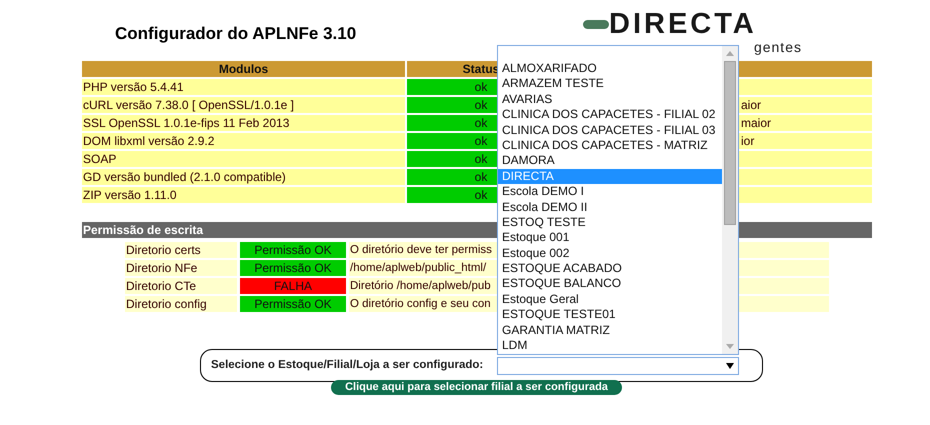 Image resolution: width=930 pixels, height=425 pixels. Describe the element at coordinates (596, 24) in the screenshot. I see `logo-bar-icon` at that location.